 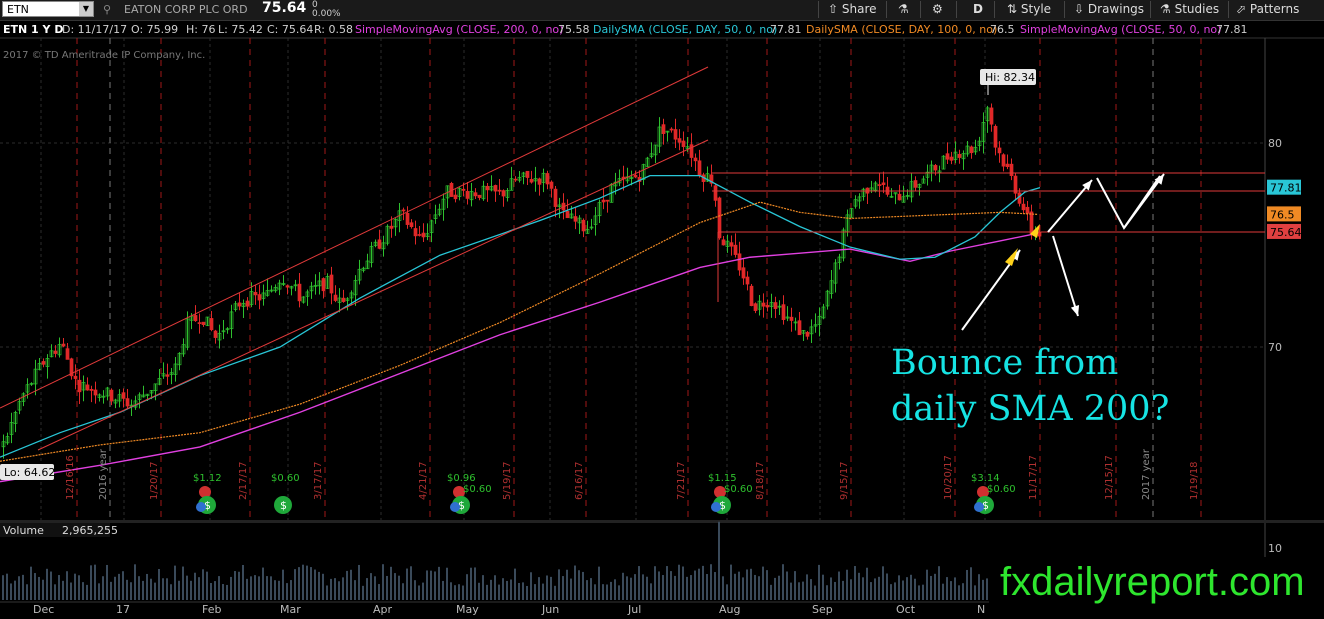 What do you see at coordinates (423, 480) in the screenshot?
I see `date-marker-label: 4/21/17` at bounding box center [423, 480].